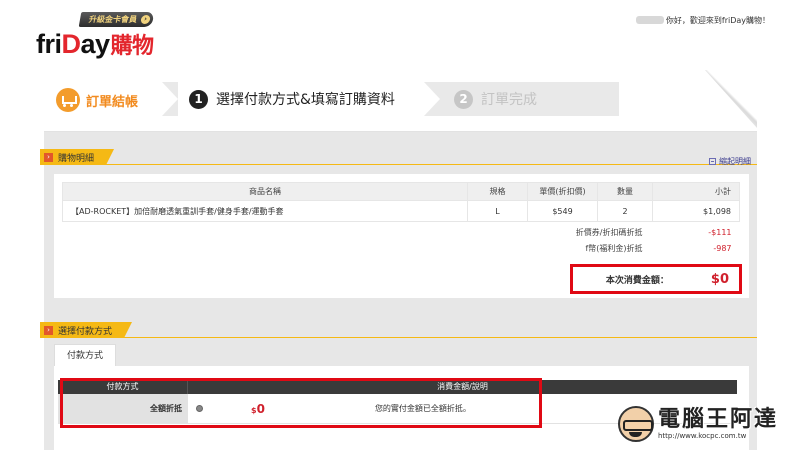 The width and height of the screenshot is (800, 450). Describe the element at coordinates (401, 231) in the screenshot. I see `coupon-discount-row: 折價券/折扣碼折抵 -$111` at that location.